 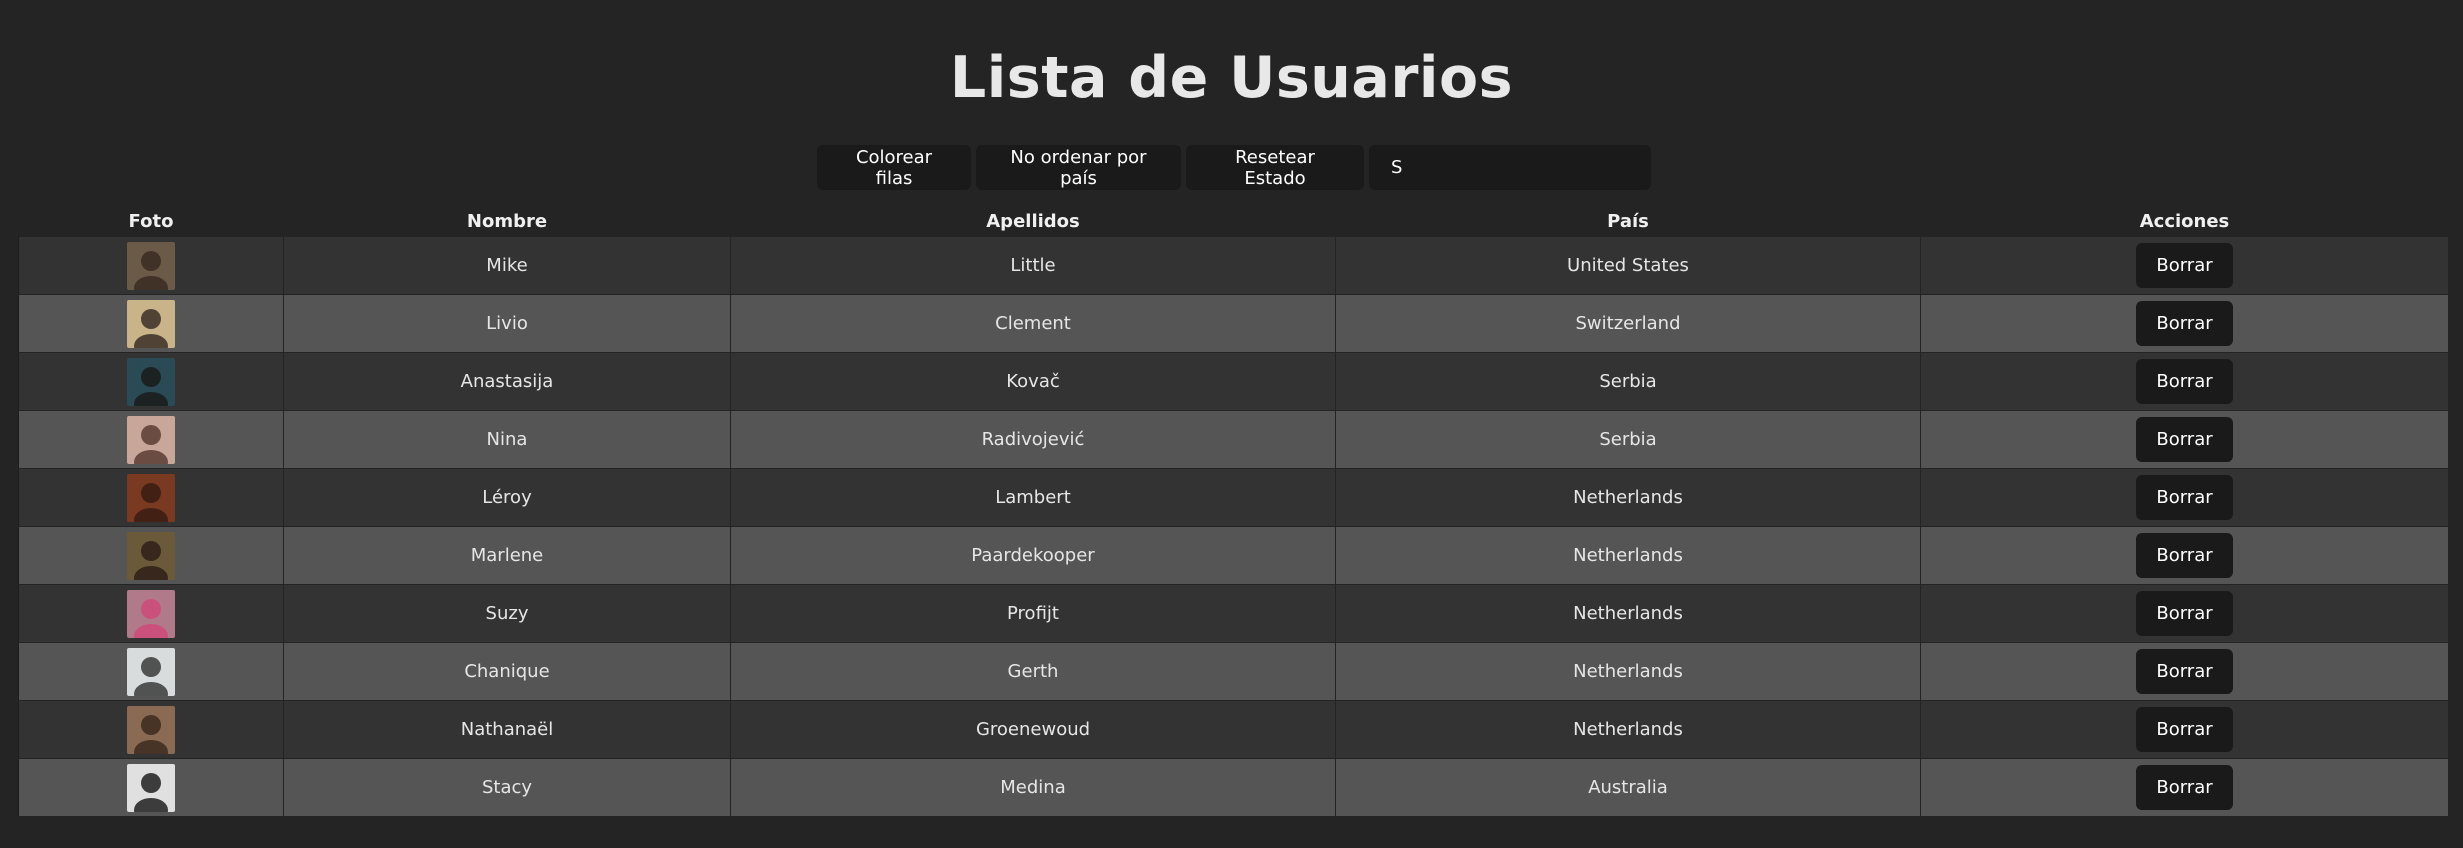 What do you see at coordinates (1078, 167) in the screenshot?
I see `sort-by-country-button: No ordenar por país` at bounding box center [1078, 167].